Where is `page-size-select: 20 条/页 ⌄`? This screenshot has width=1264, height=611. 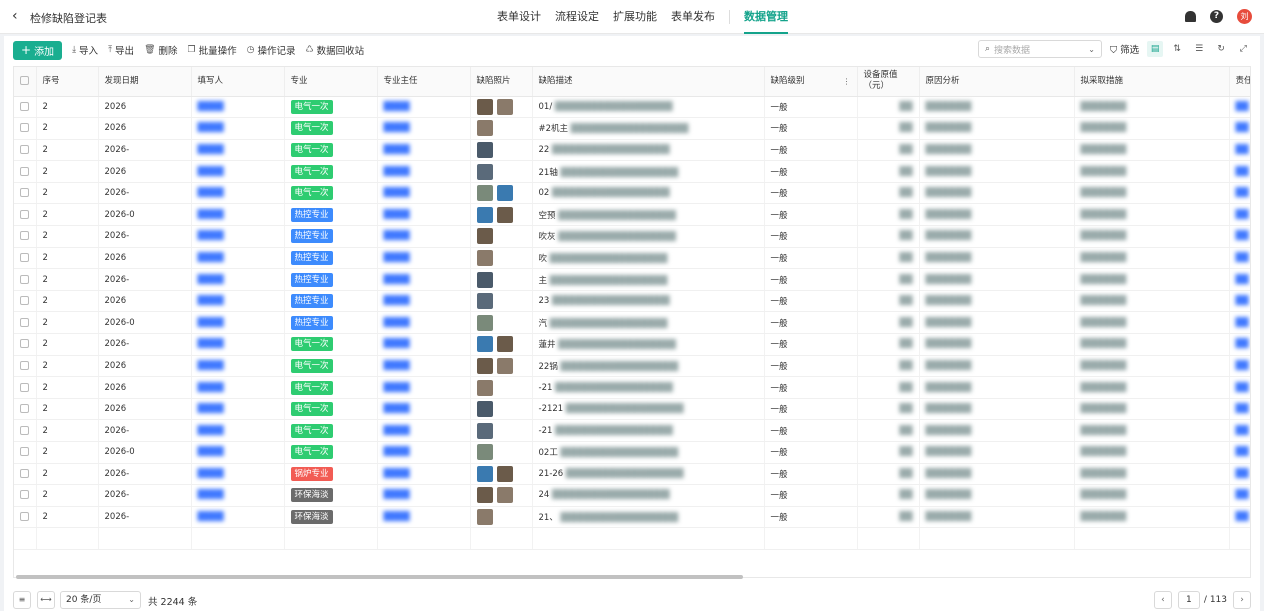 page-size-select: 20 条/页 ⌄ is located at coordinates (100, 600).